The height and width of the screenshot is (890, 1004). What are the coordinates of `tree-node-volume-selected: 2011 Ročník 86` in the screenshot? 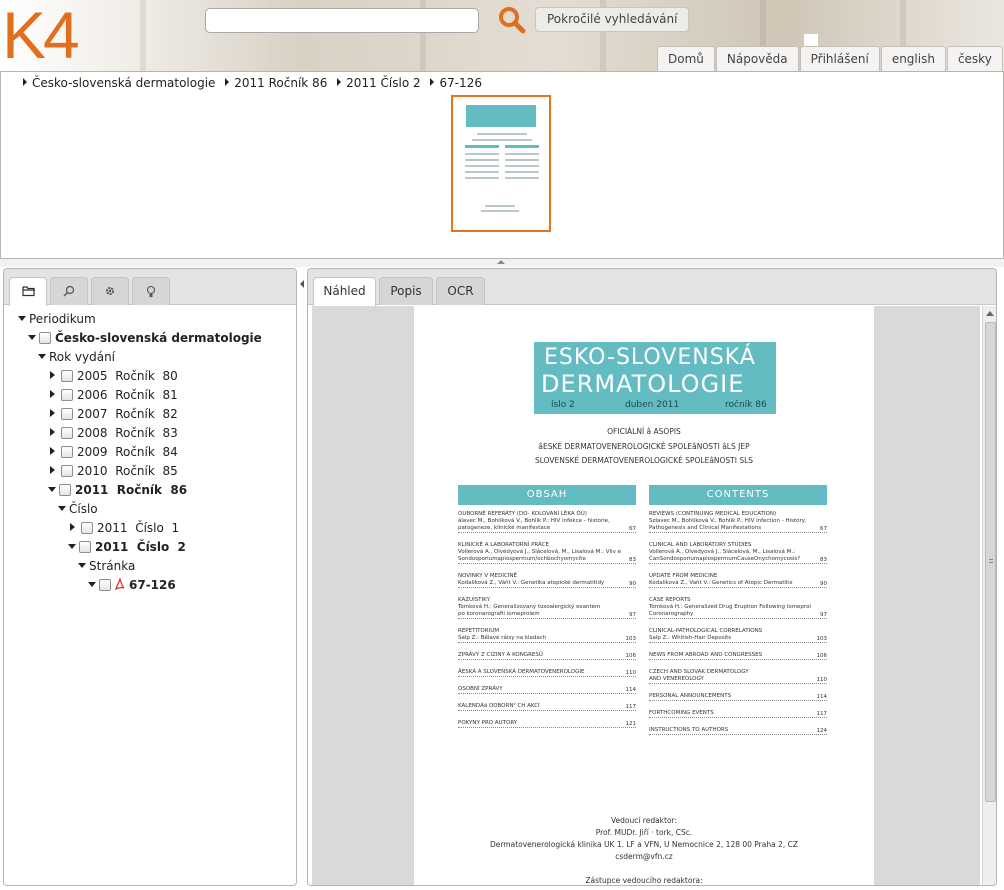 It's located at (117, 490).